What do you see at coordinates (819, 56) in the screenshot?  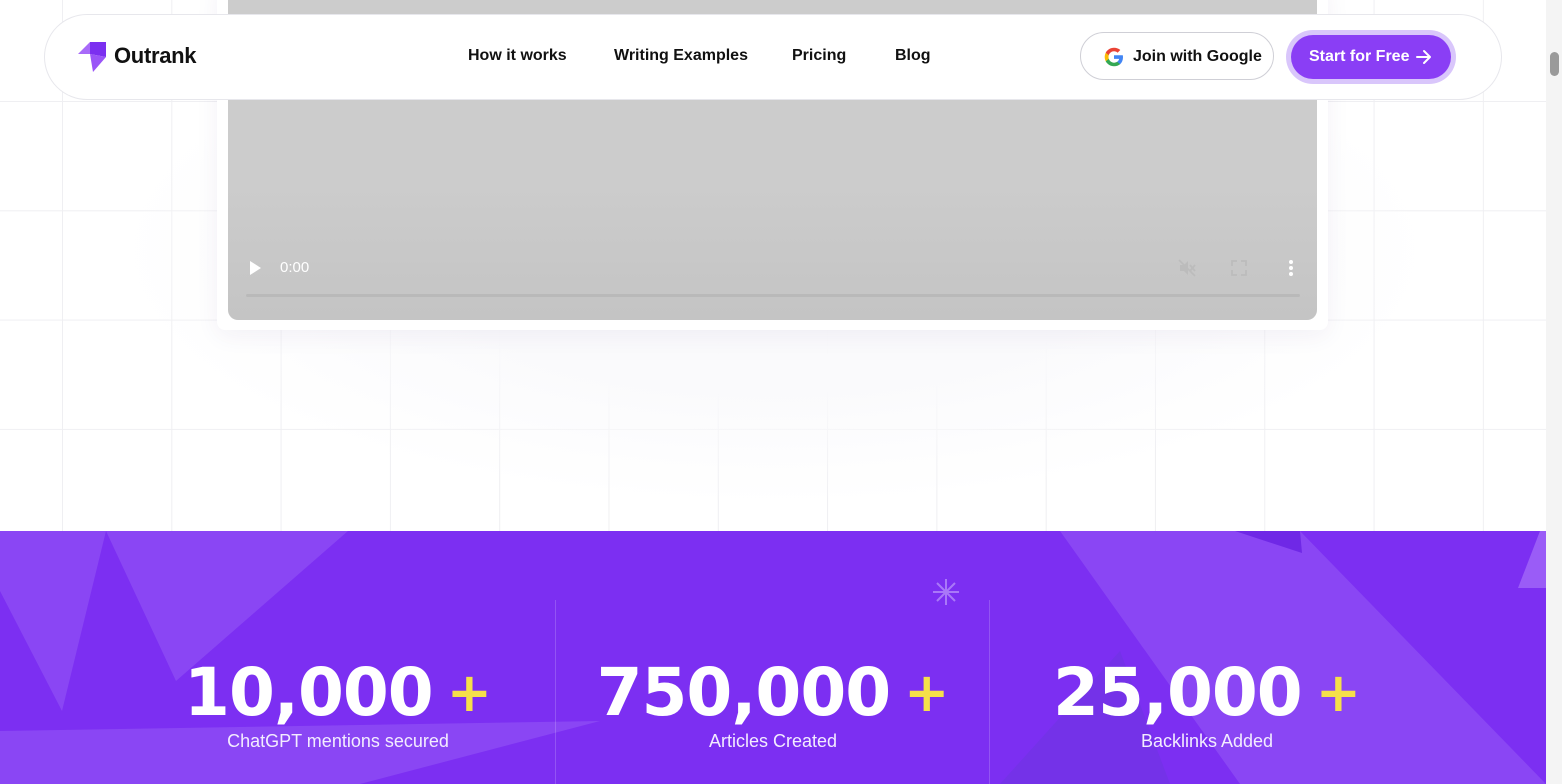 I see `nav-link-pricing: Pricing` at bounding box center [819, 56].